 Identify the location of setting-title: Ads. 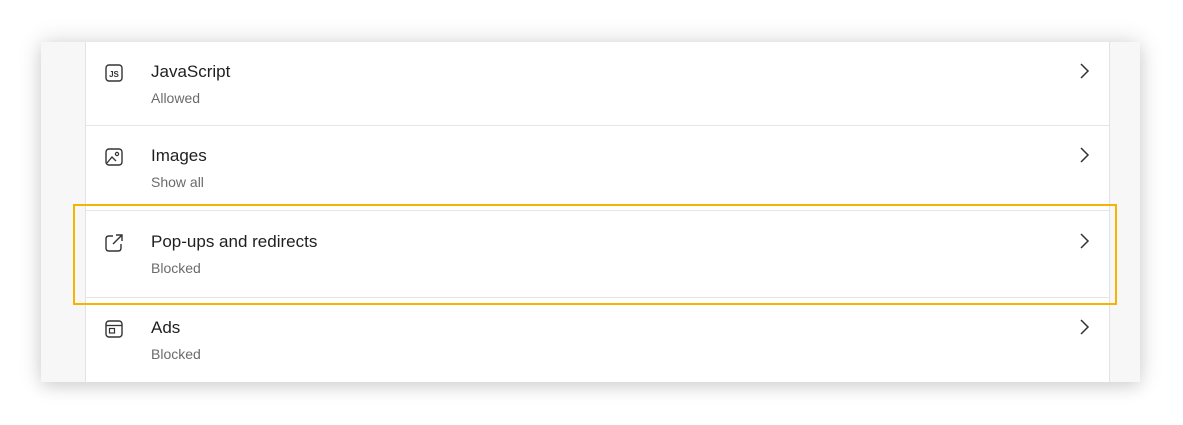
(166, 327).